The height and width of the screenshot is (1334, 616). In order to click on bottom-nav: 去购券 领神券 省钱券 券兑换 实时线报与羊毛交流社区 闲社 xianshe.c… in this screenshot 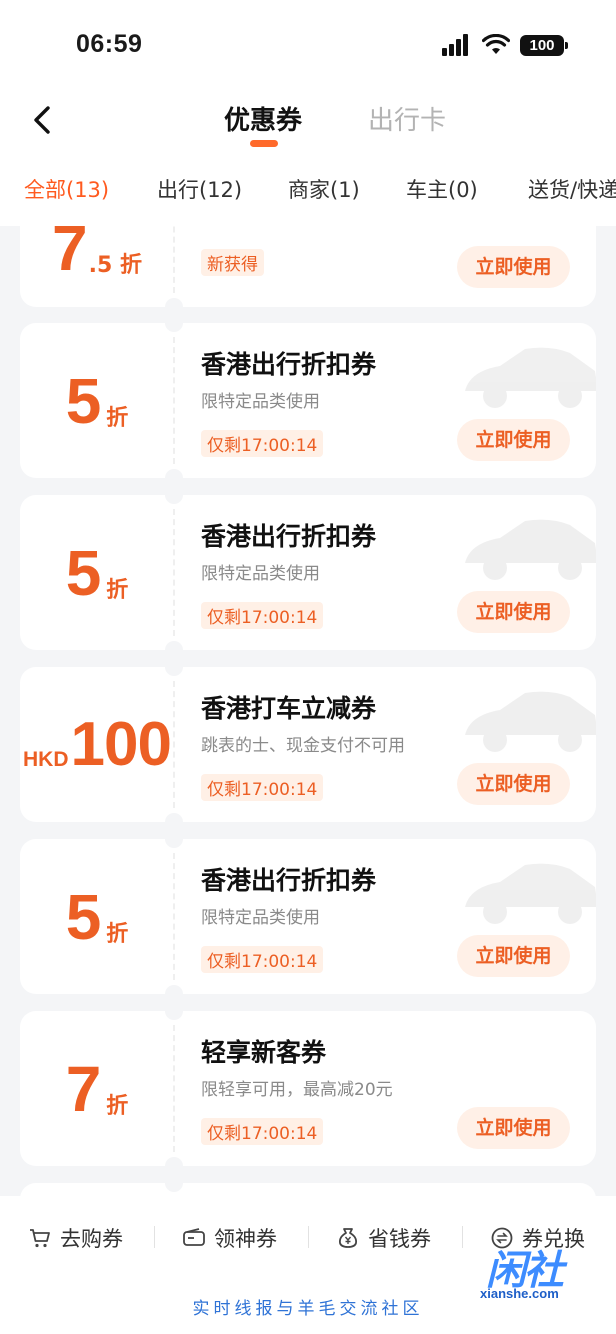, I will do `click(308, 1265)`.